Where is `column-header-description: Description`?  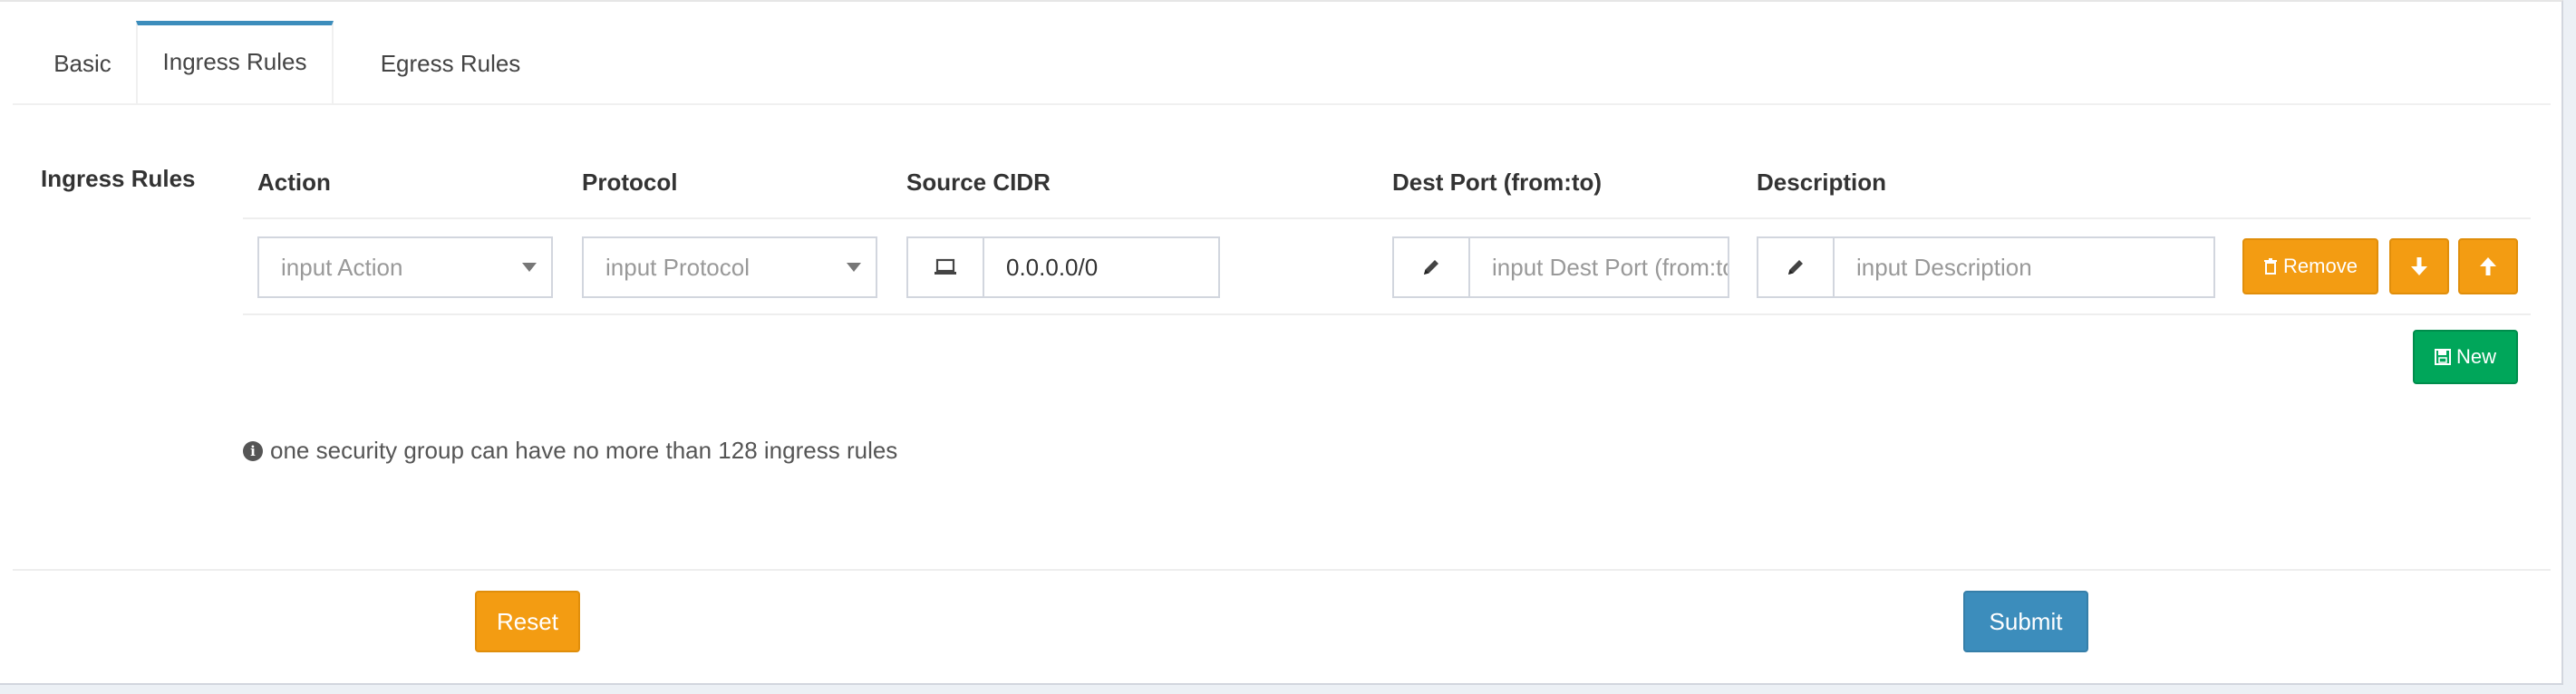 column-header-description: Description is located at coordinates (1822, 182).